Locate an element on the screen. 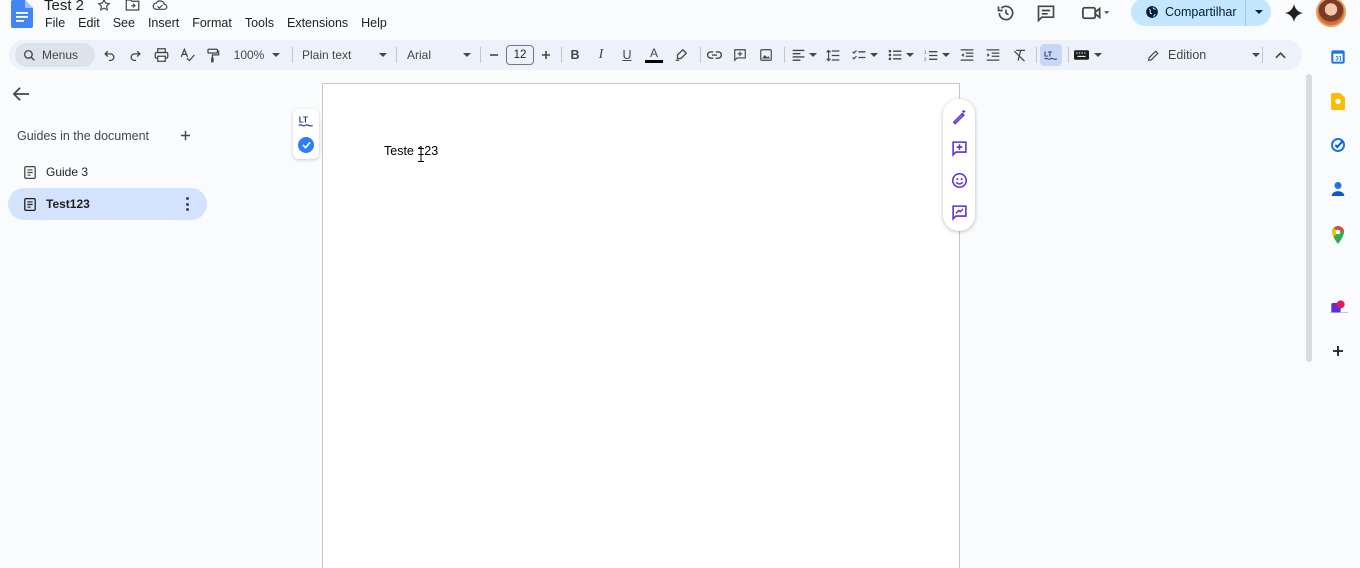  bold-button: B is located at coordinates (575, 55).